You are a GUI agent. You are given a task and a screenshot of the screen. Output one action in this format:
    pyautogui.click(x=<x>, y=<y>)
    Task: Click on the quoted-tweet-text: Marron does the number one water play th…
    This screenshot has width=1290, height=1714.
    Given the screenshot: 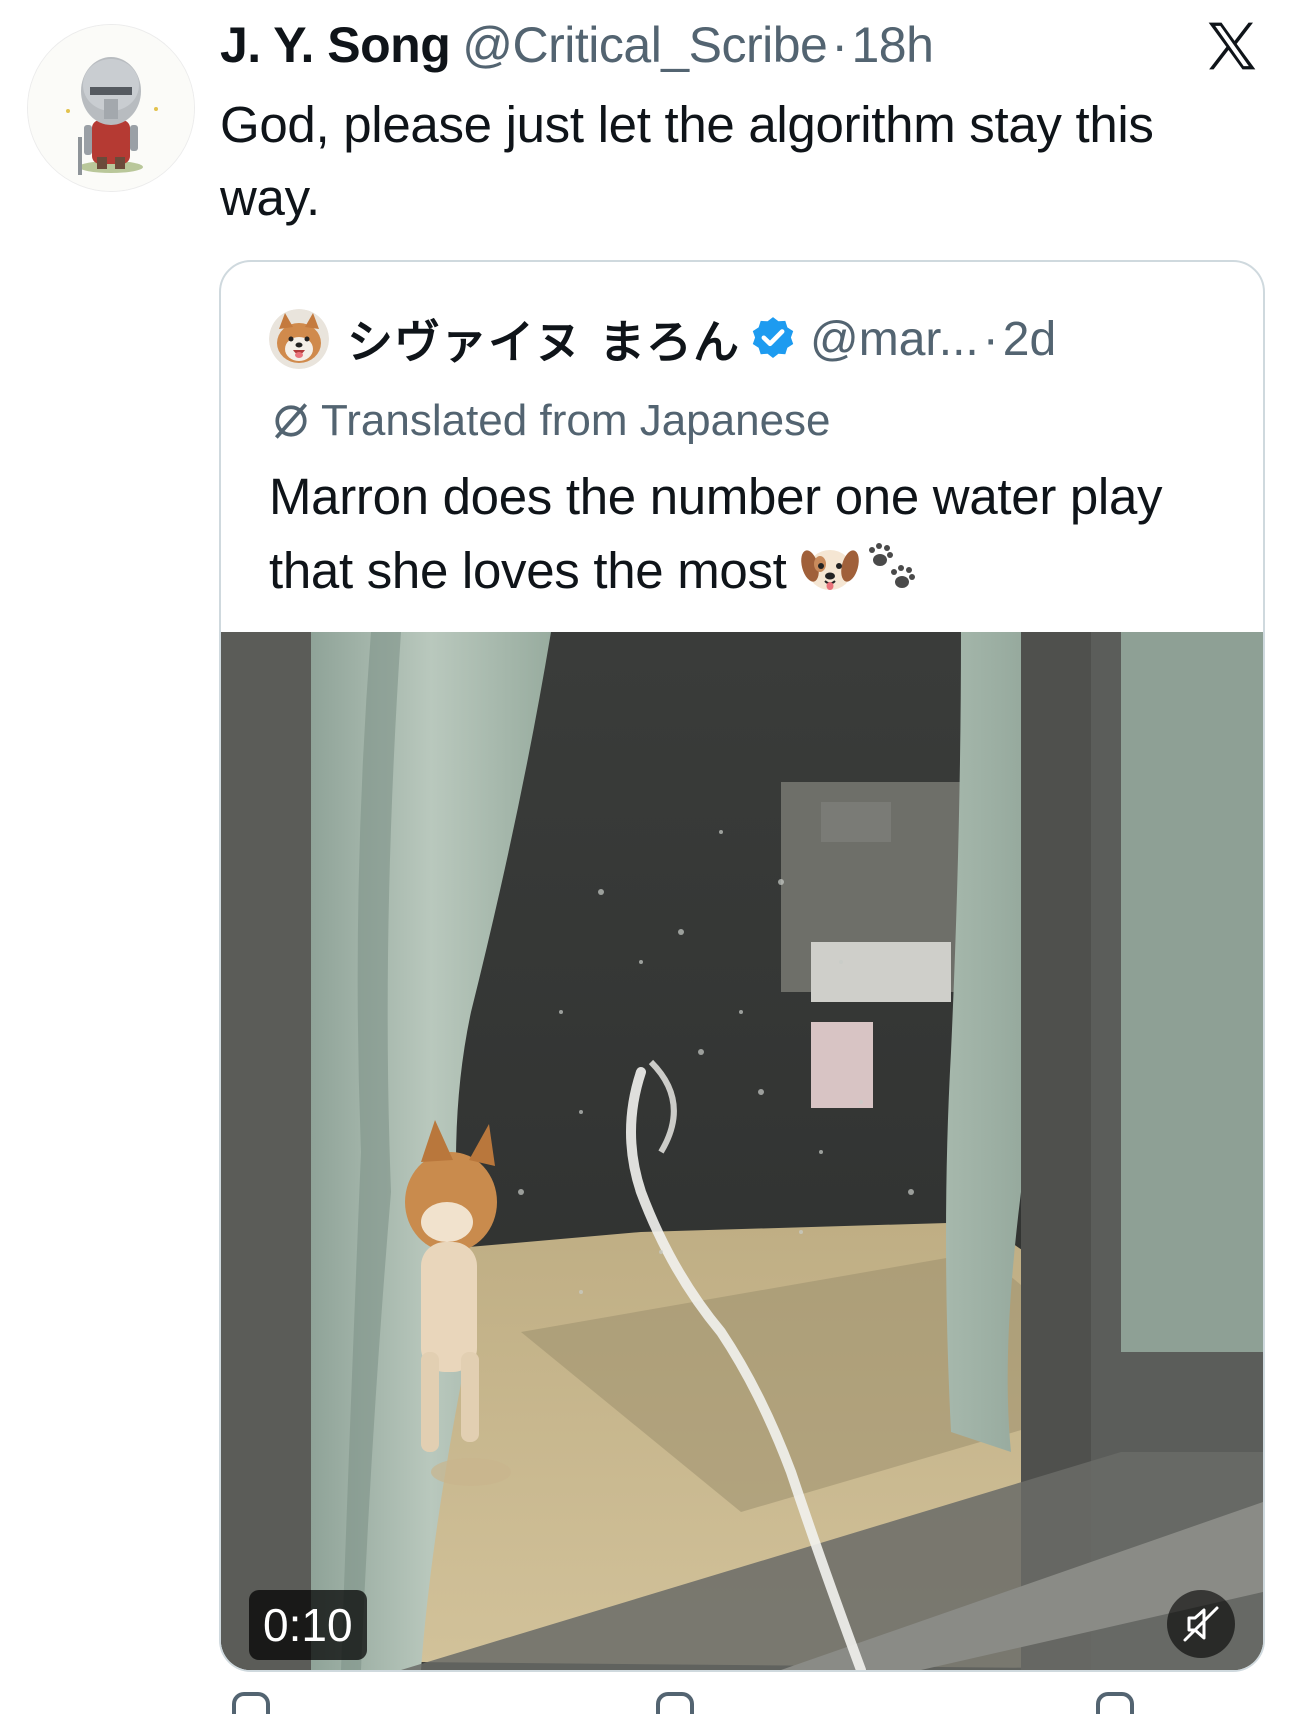 What is the action you would take?
    pyautogui.click(x=749, y=534)
    